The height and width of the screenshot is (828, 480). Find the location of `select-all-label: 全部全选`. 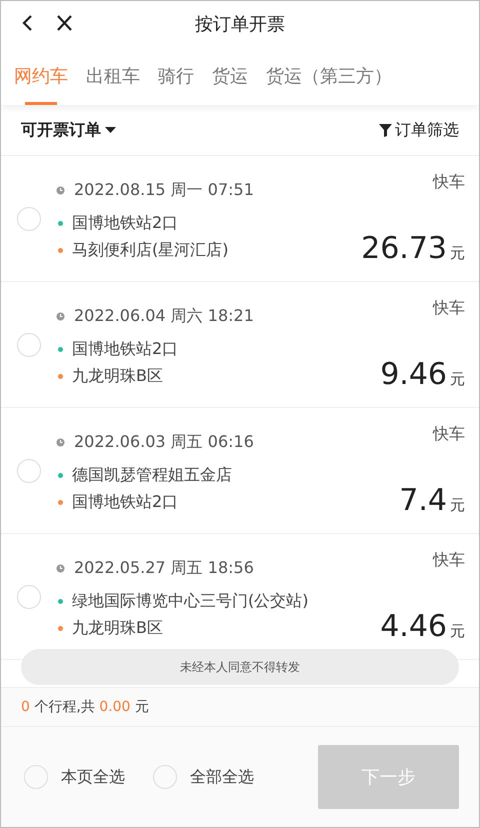

select-all-label: 全部全选 is located at coordinates (222, 777).